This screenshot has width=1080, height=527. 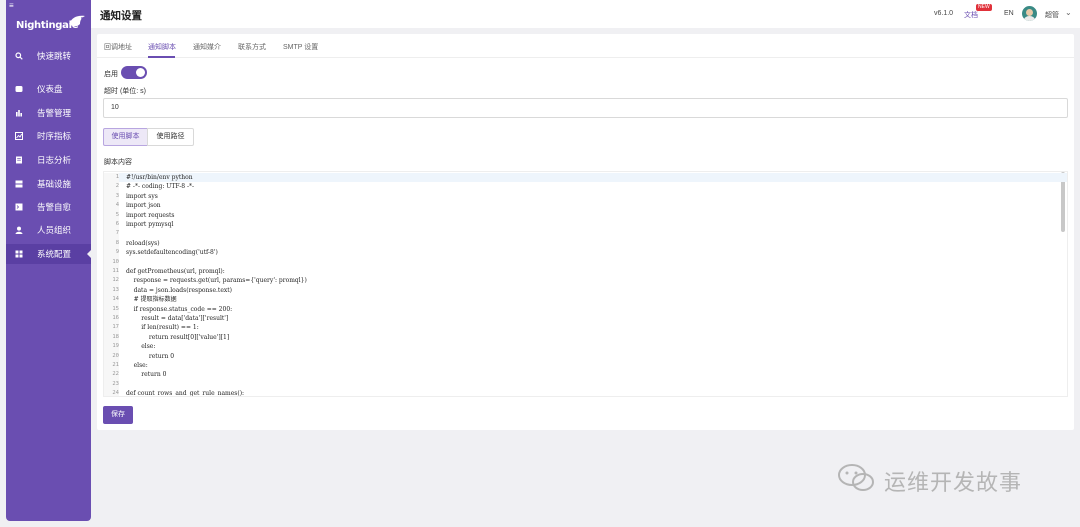 What do you see at coordinates (585, 272) in the screenshot?
I see `code-line: 11 def getPrometheus(url, promql):` at bounding box center [585, 272].